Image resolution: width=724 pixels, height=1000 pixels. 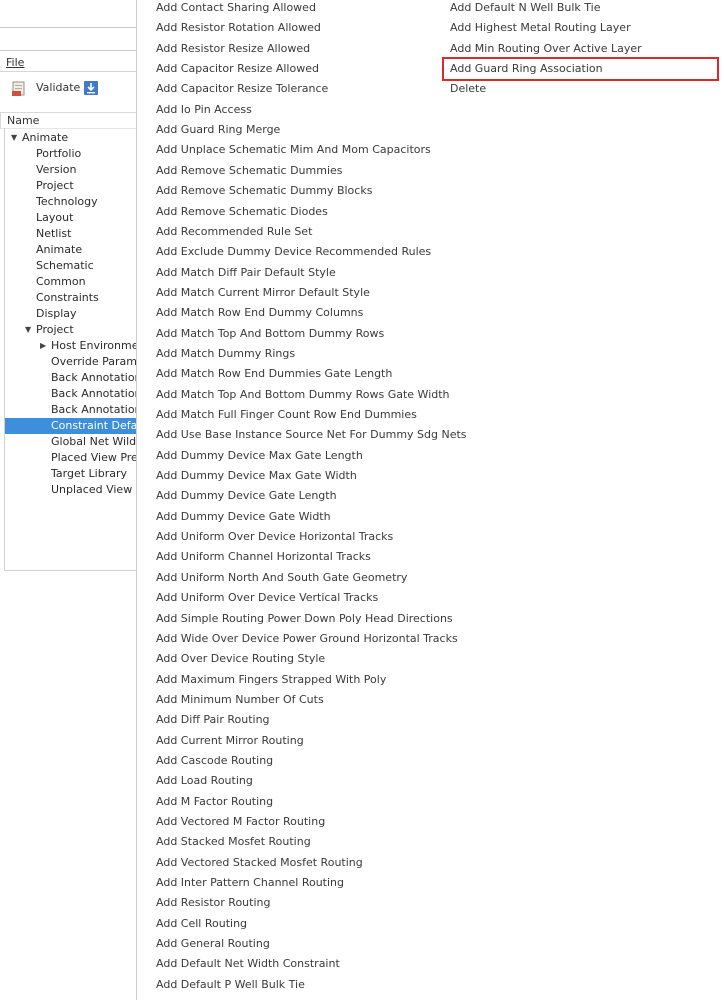 I want to click on menu-item: Add Remove Schematic Dummy Blocks, so click(x=264, y=191).